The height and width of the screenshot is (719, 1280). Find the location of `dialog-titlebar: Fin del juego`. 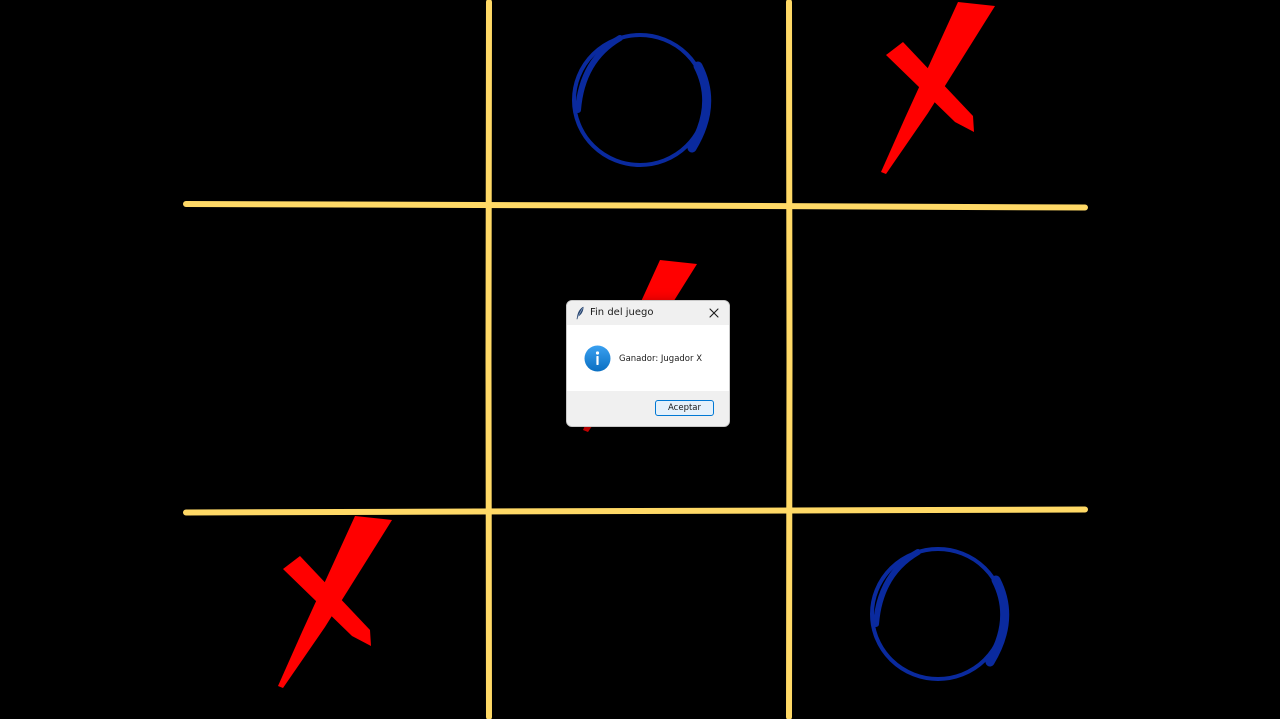

dialog-titlebar: Fin del juego is located at coordinates (648, 313).